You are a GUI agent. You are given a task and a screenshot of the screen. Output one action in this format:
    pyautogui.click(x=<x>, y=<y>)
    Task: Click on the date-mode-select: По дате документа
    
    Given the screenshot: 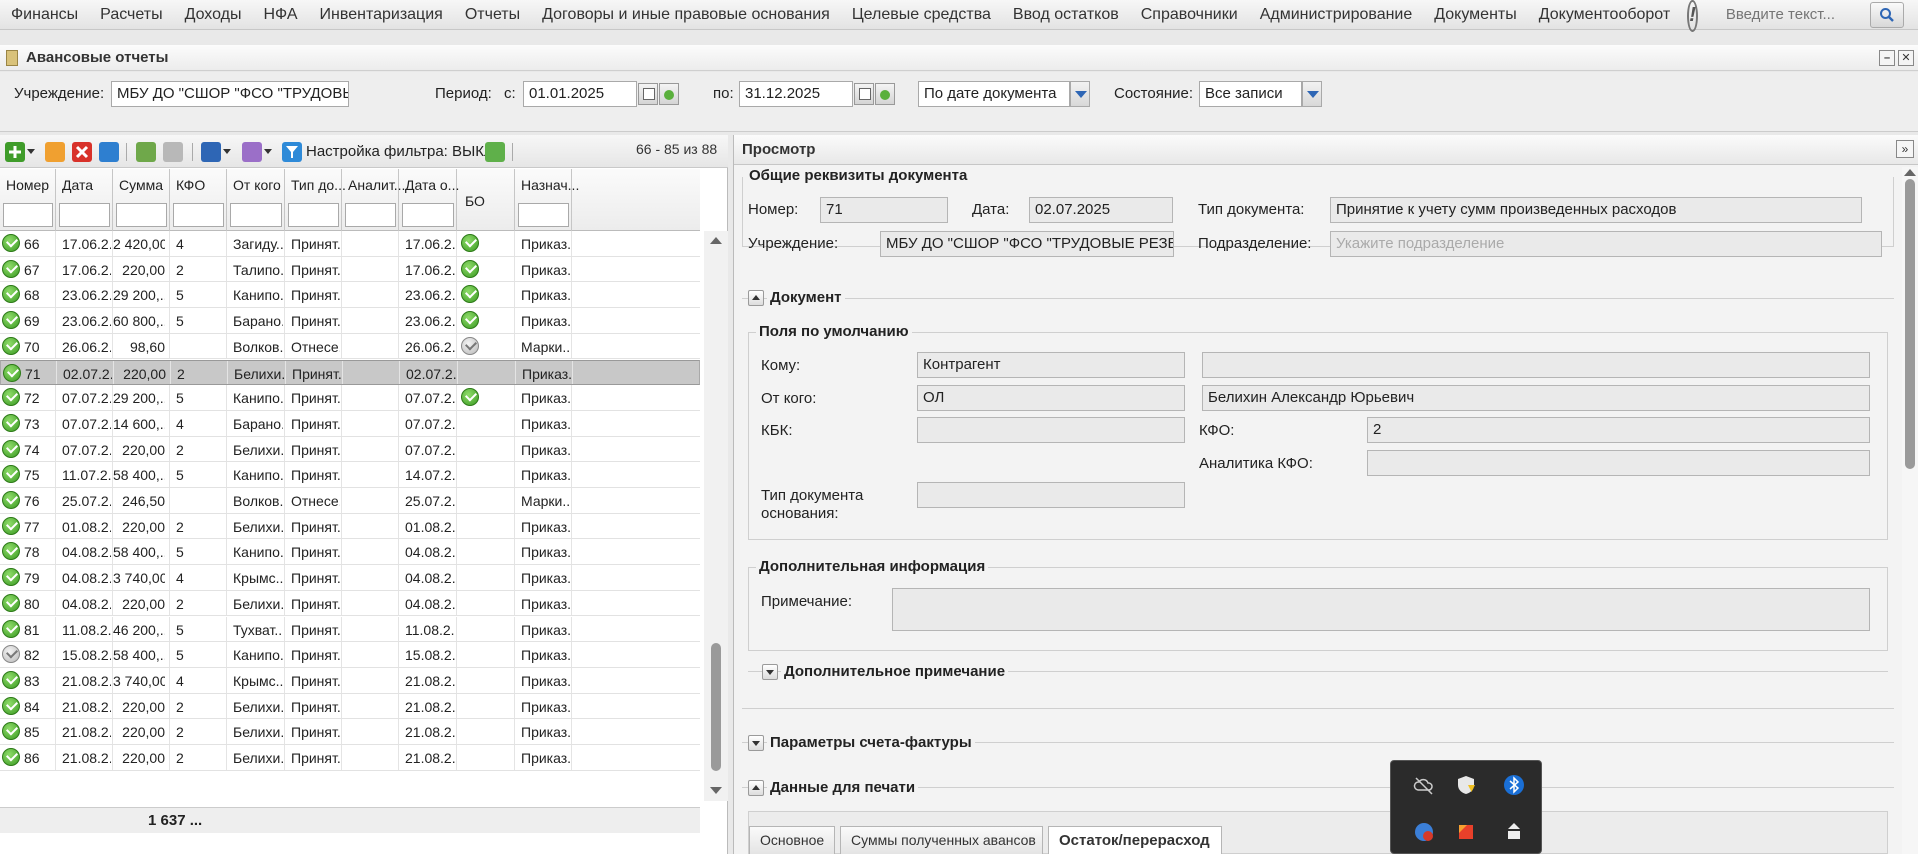 What is the action you would take?
    pyautogui.click(x=994, y=94)
    